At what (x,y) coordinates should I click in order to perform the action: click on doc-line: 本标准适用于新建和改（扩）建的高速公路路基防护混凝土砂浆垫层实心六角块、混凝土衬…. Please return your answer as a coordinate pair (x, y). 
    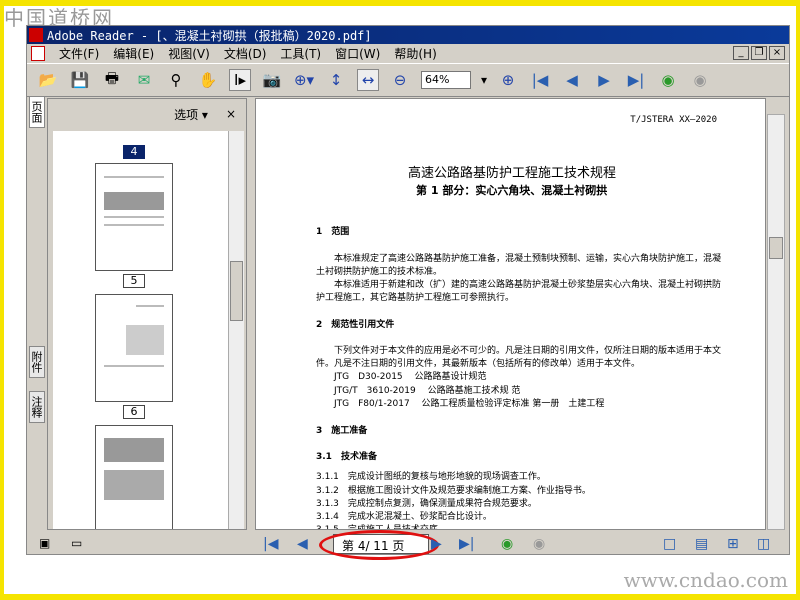
    Looking at the image, I should click on (519, 285).